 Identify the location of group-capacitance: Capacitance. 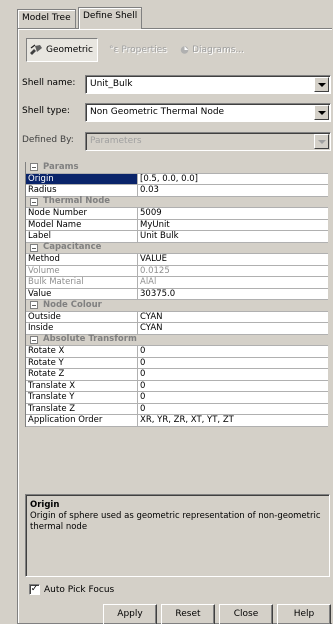
(177, 248).